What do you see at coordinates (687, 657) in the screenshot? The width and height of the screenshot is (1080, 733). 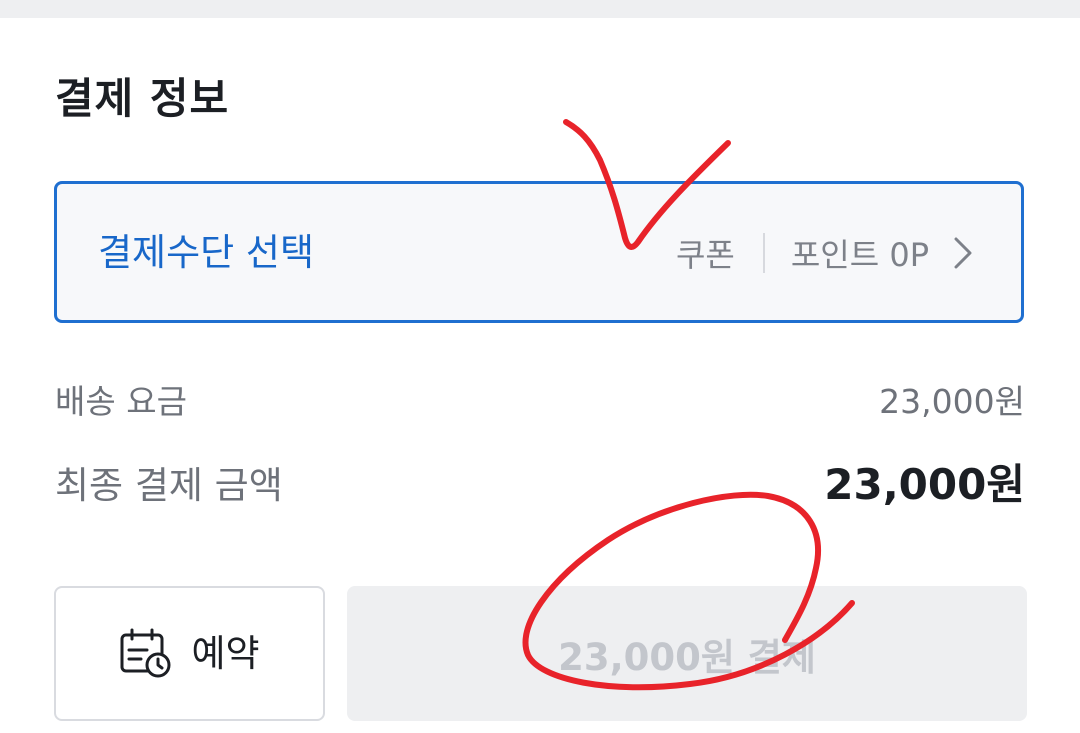 I see `pay-button-label: 23,000원 결제` at bounding box center [687, 657].